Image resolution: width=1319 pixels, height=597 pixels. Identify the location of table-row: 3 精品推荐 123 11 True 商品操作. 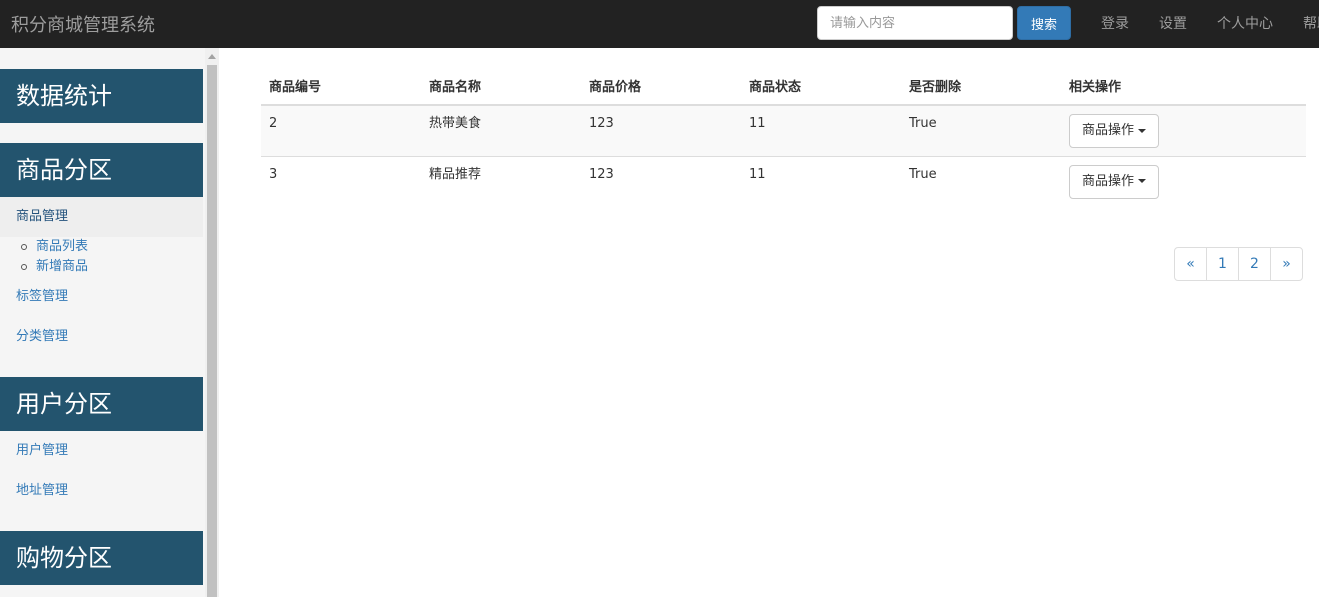
(783, 181).